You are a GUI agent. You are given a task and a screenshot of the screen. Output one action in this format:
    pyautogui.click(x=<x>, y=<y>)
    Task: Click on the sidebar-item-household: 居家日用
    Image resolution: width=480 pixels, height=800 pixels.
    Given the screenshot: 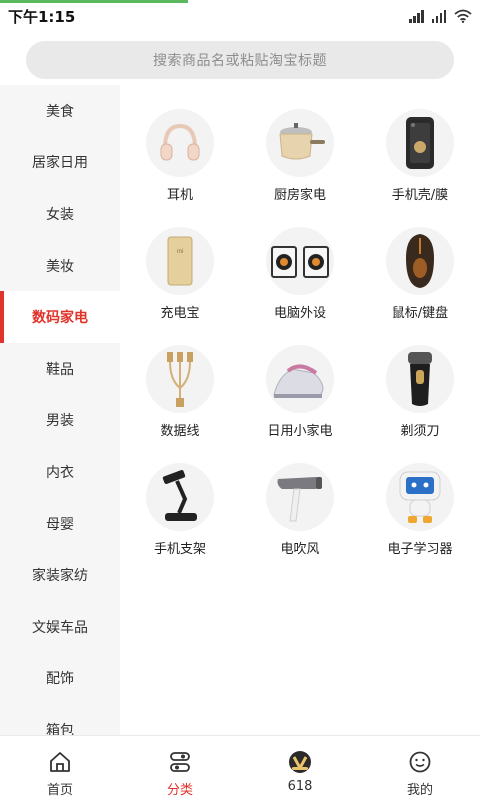 What is the action you would take?
    pyautogui.click(x=60, y=163)
    